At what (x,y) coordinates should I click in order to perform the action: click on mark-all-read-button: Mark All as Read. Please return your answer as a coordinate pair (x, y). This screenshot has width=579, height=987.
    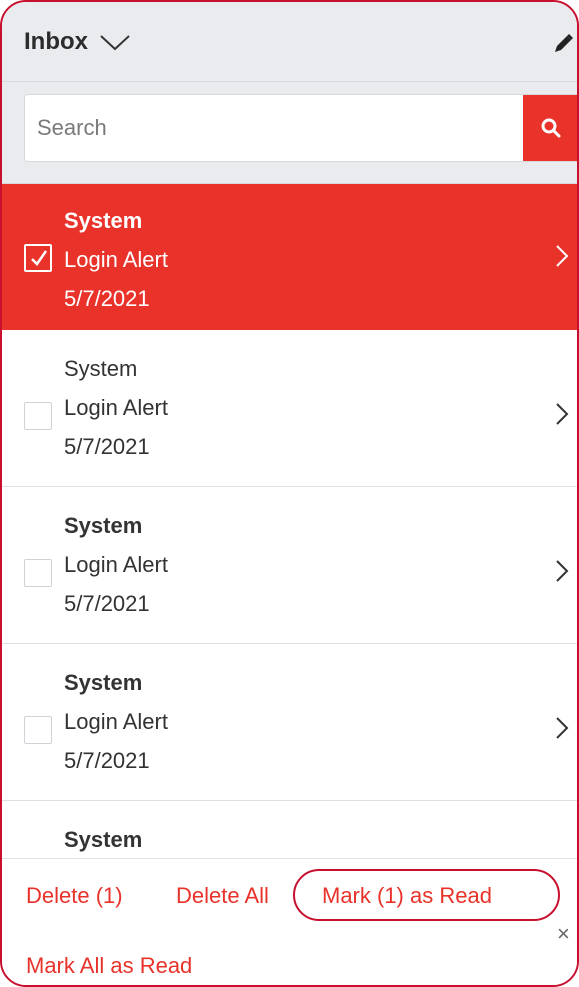
    Looking at the image, I should click on (109, 966).